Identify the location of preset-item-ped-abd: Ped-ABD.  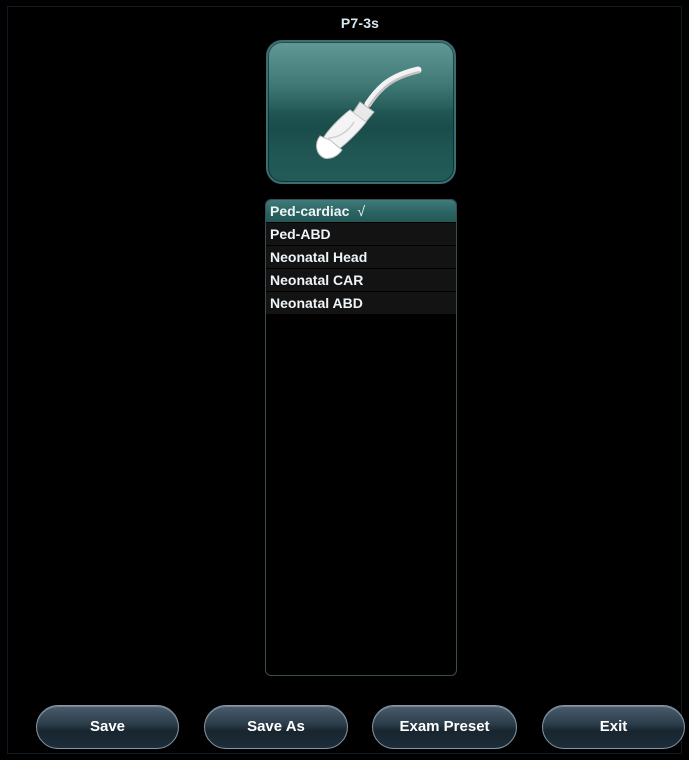
(361, 234).